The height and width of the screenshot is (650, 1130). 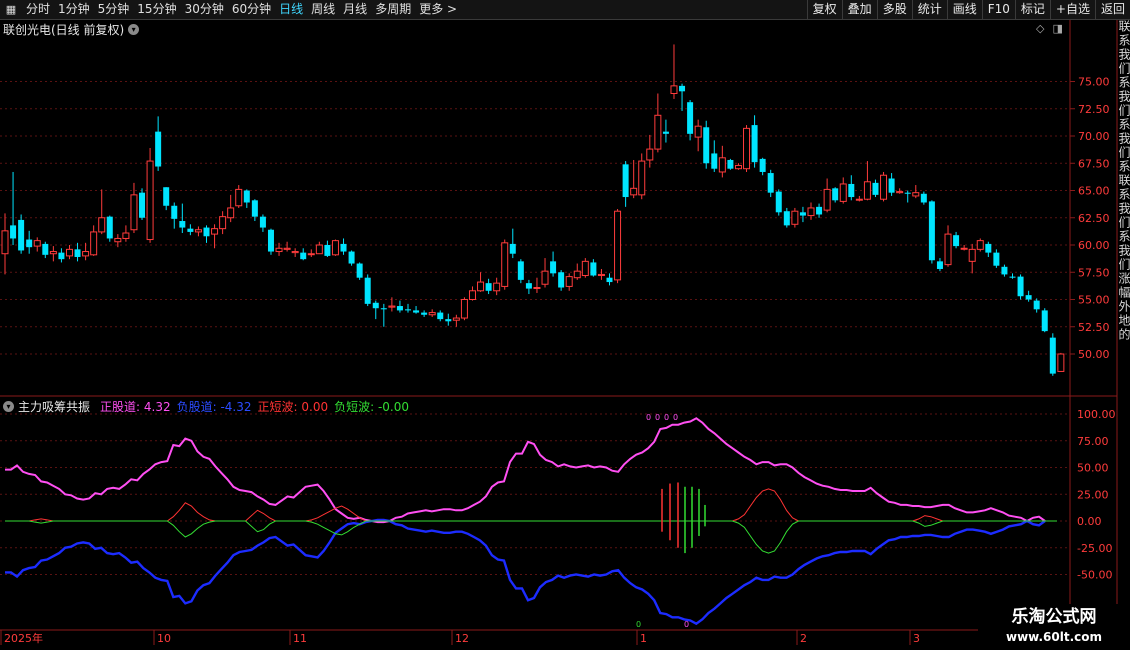 What do you see at coordinates (300, 638) in the screenshot?
I see `xaxis-label: 11` at bounding box center [300, 638].